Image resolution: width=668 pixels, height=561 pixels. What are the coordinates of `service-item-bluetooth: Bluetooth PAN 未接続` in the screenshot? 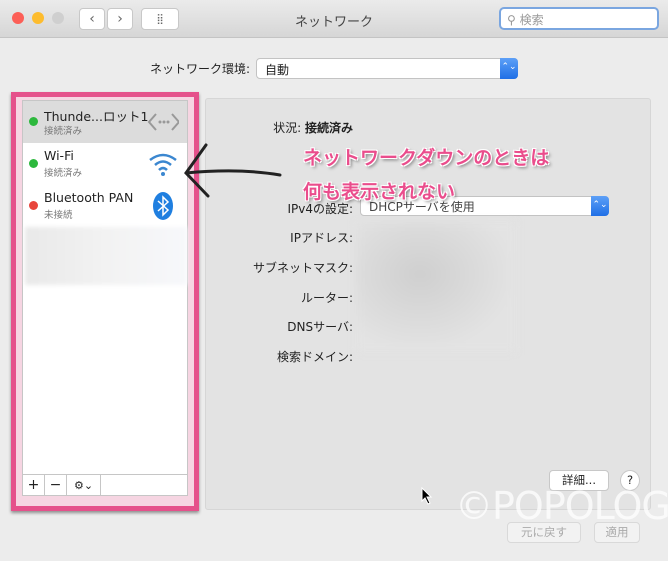 It's located at (105, 206).